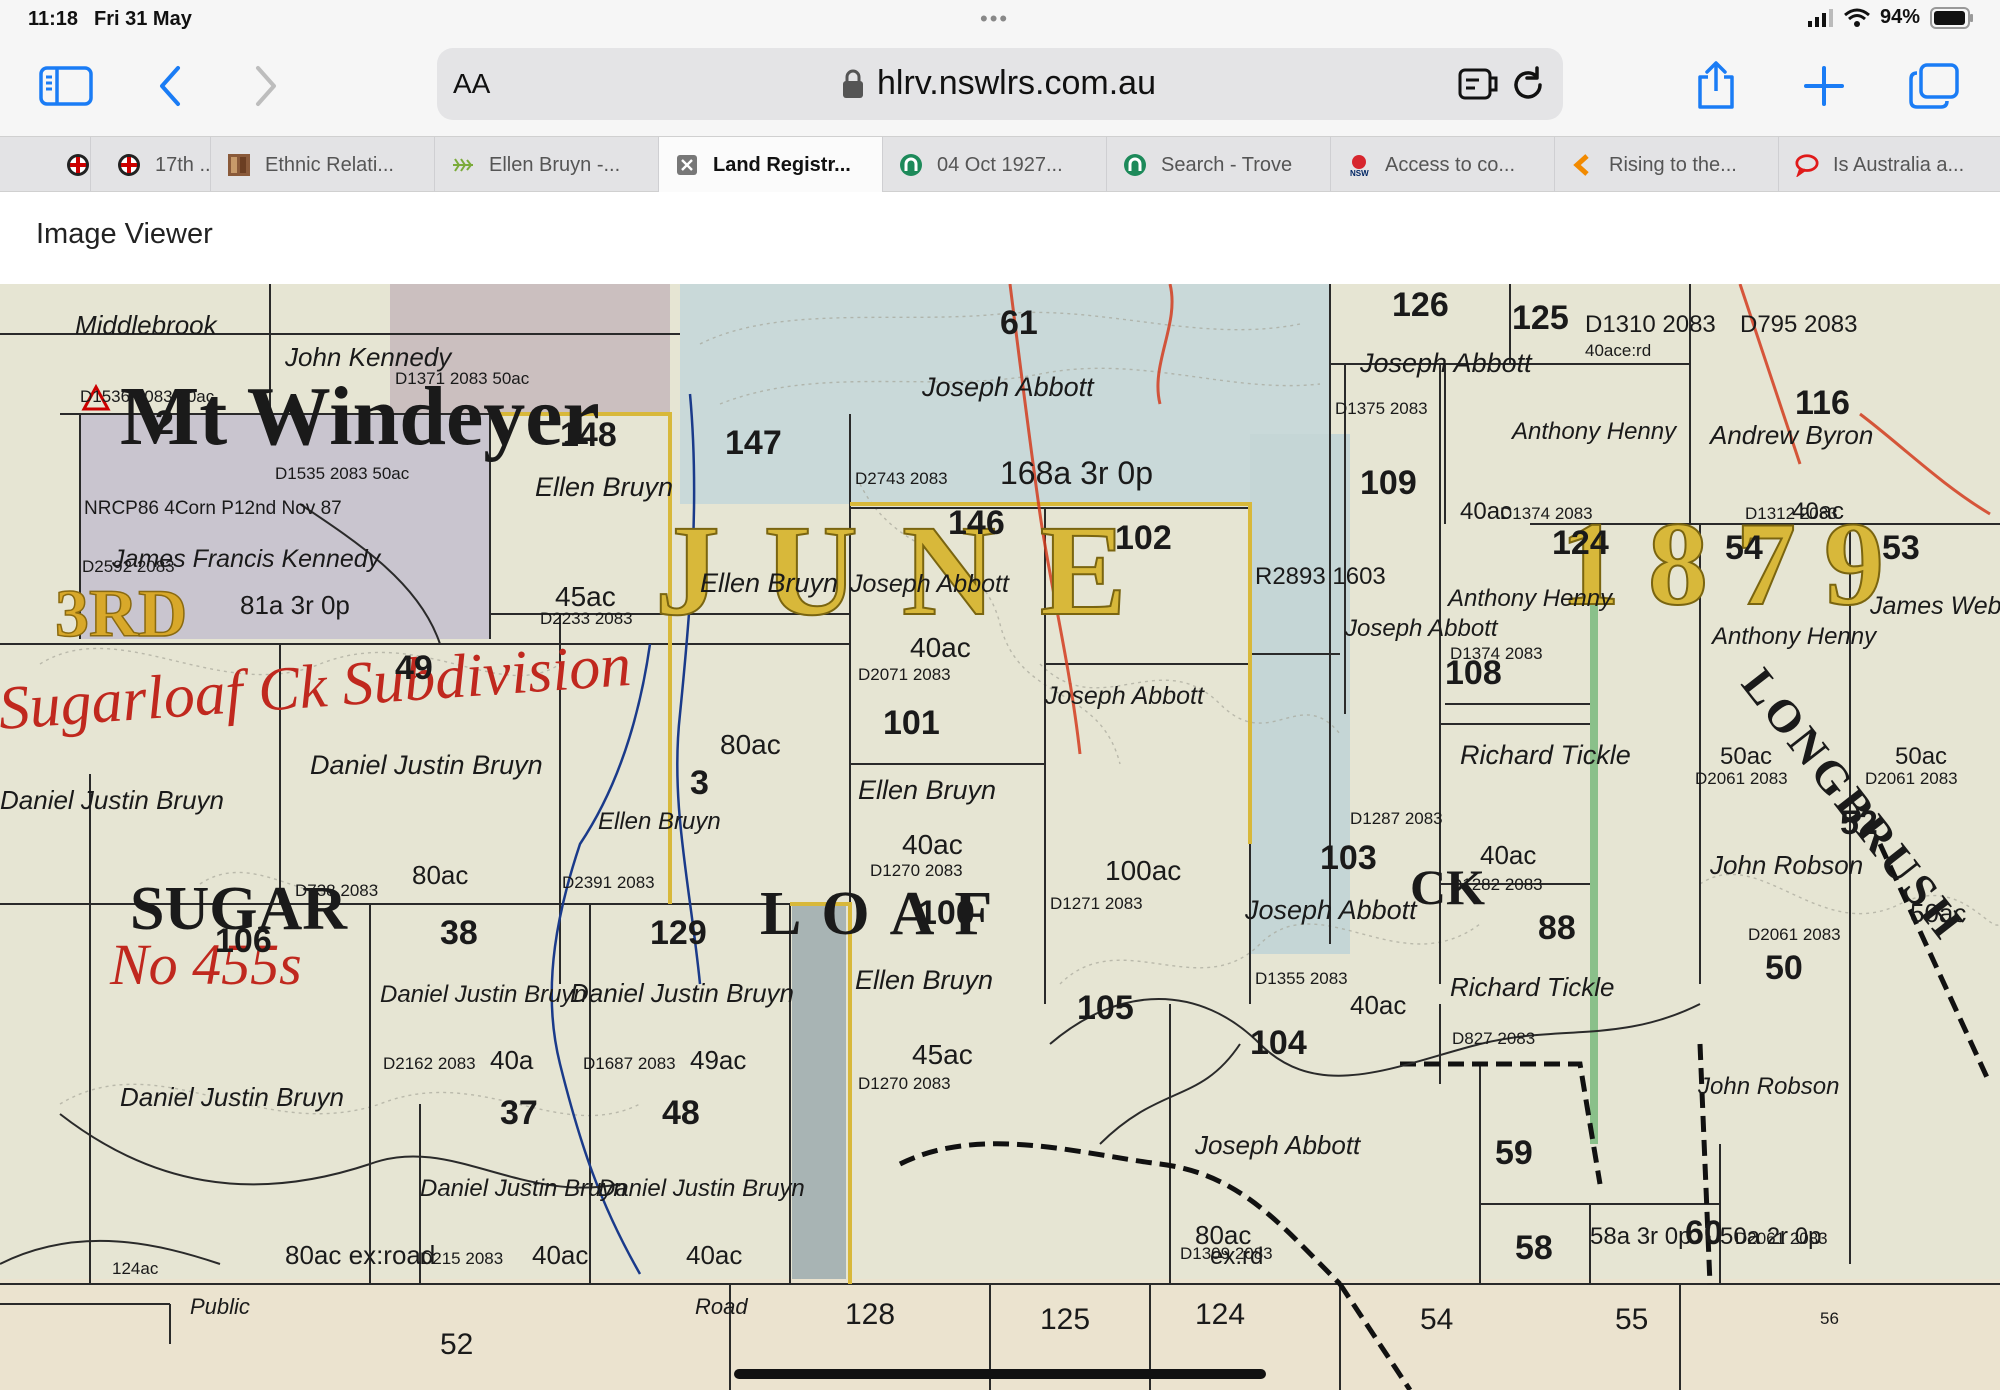 The image size is (2000, 1390). Describe the element at coordinates (1381, 408) in the screenshot. I see `lot-ref: D1375 2083` at that location.